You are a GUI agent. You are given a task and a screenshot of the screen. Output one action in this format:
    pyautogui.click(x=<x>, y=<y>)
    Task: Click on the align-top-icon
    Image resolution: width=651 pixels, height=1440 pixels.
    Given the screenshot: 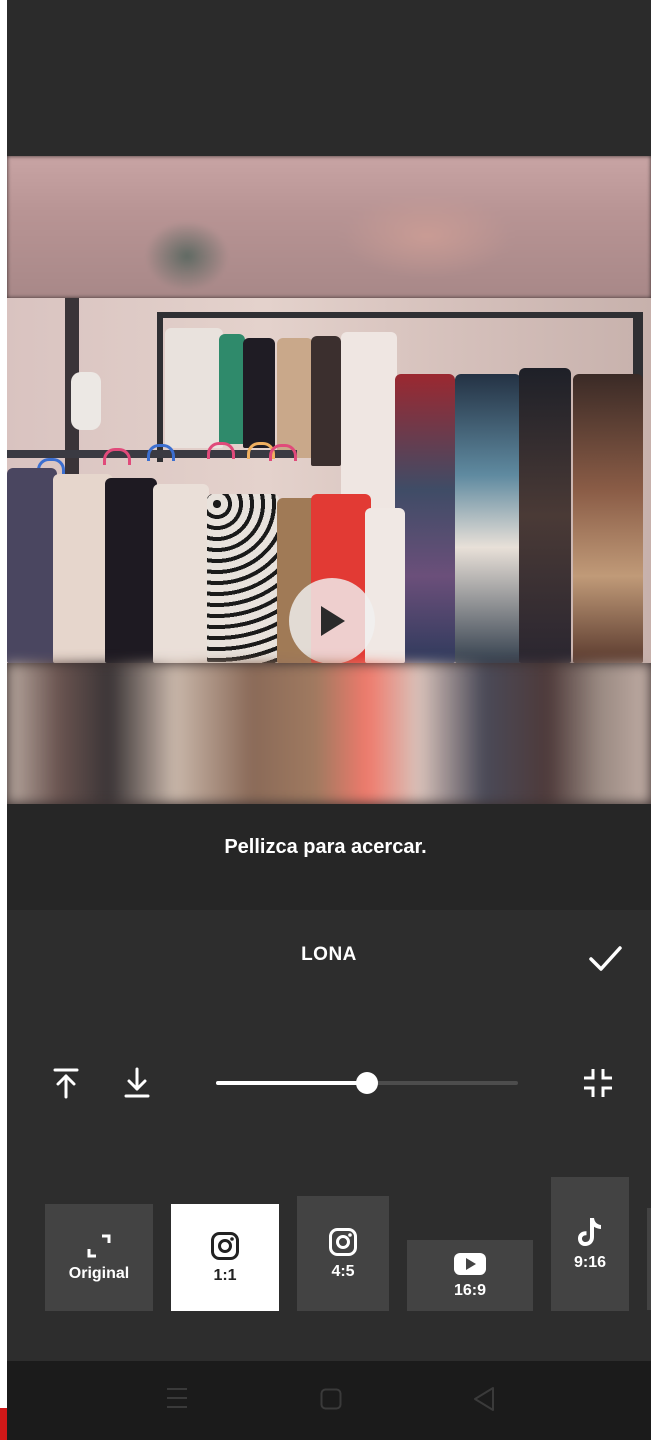 What is the action you would take?
    pyautogui.click(x=66, y=1083)
    